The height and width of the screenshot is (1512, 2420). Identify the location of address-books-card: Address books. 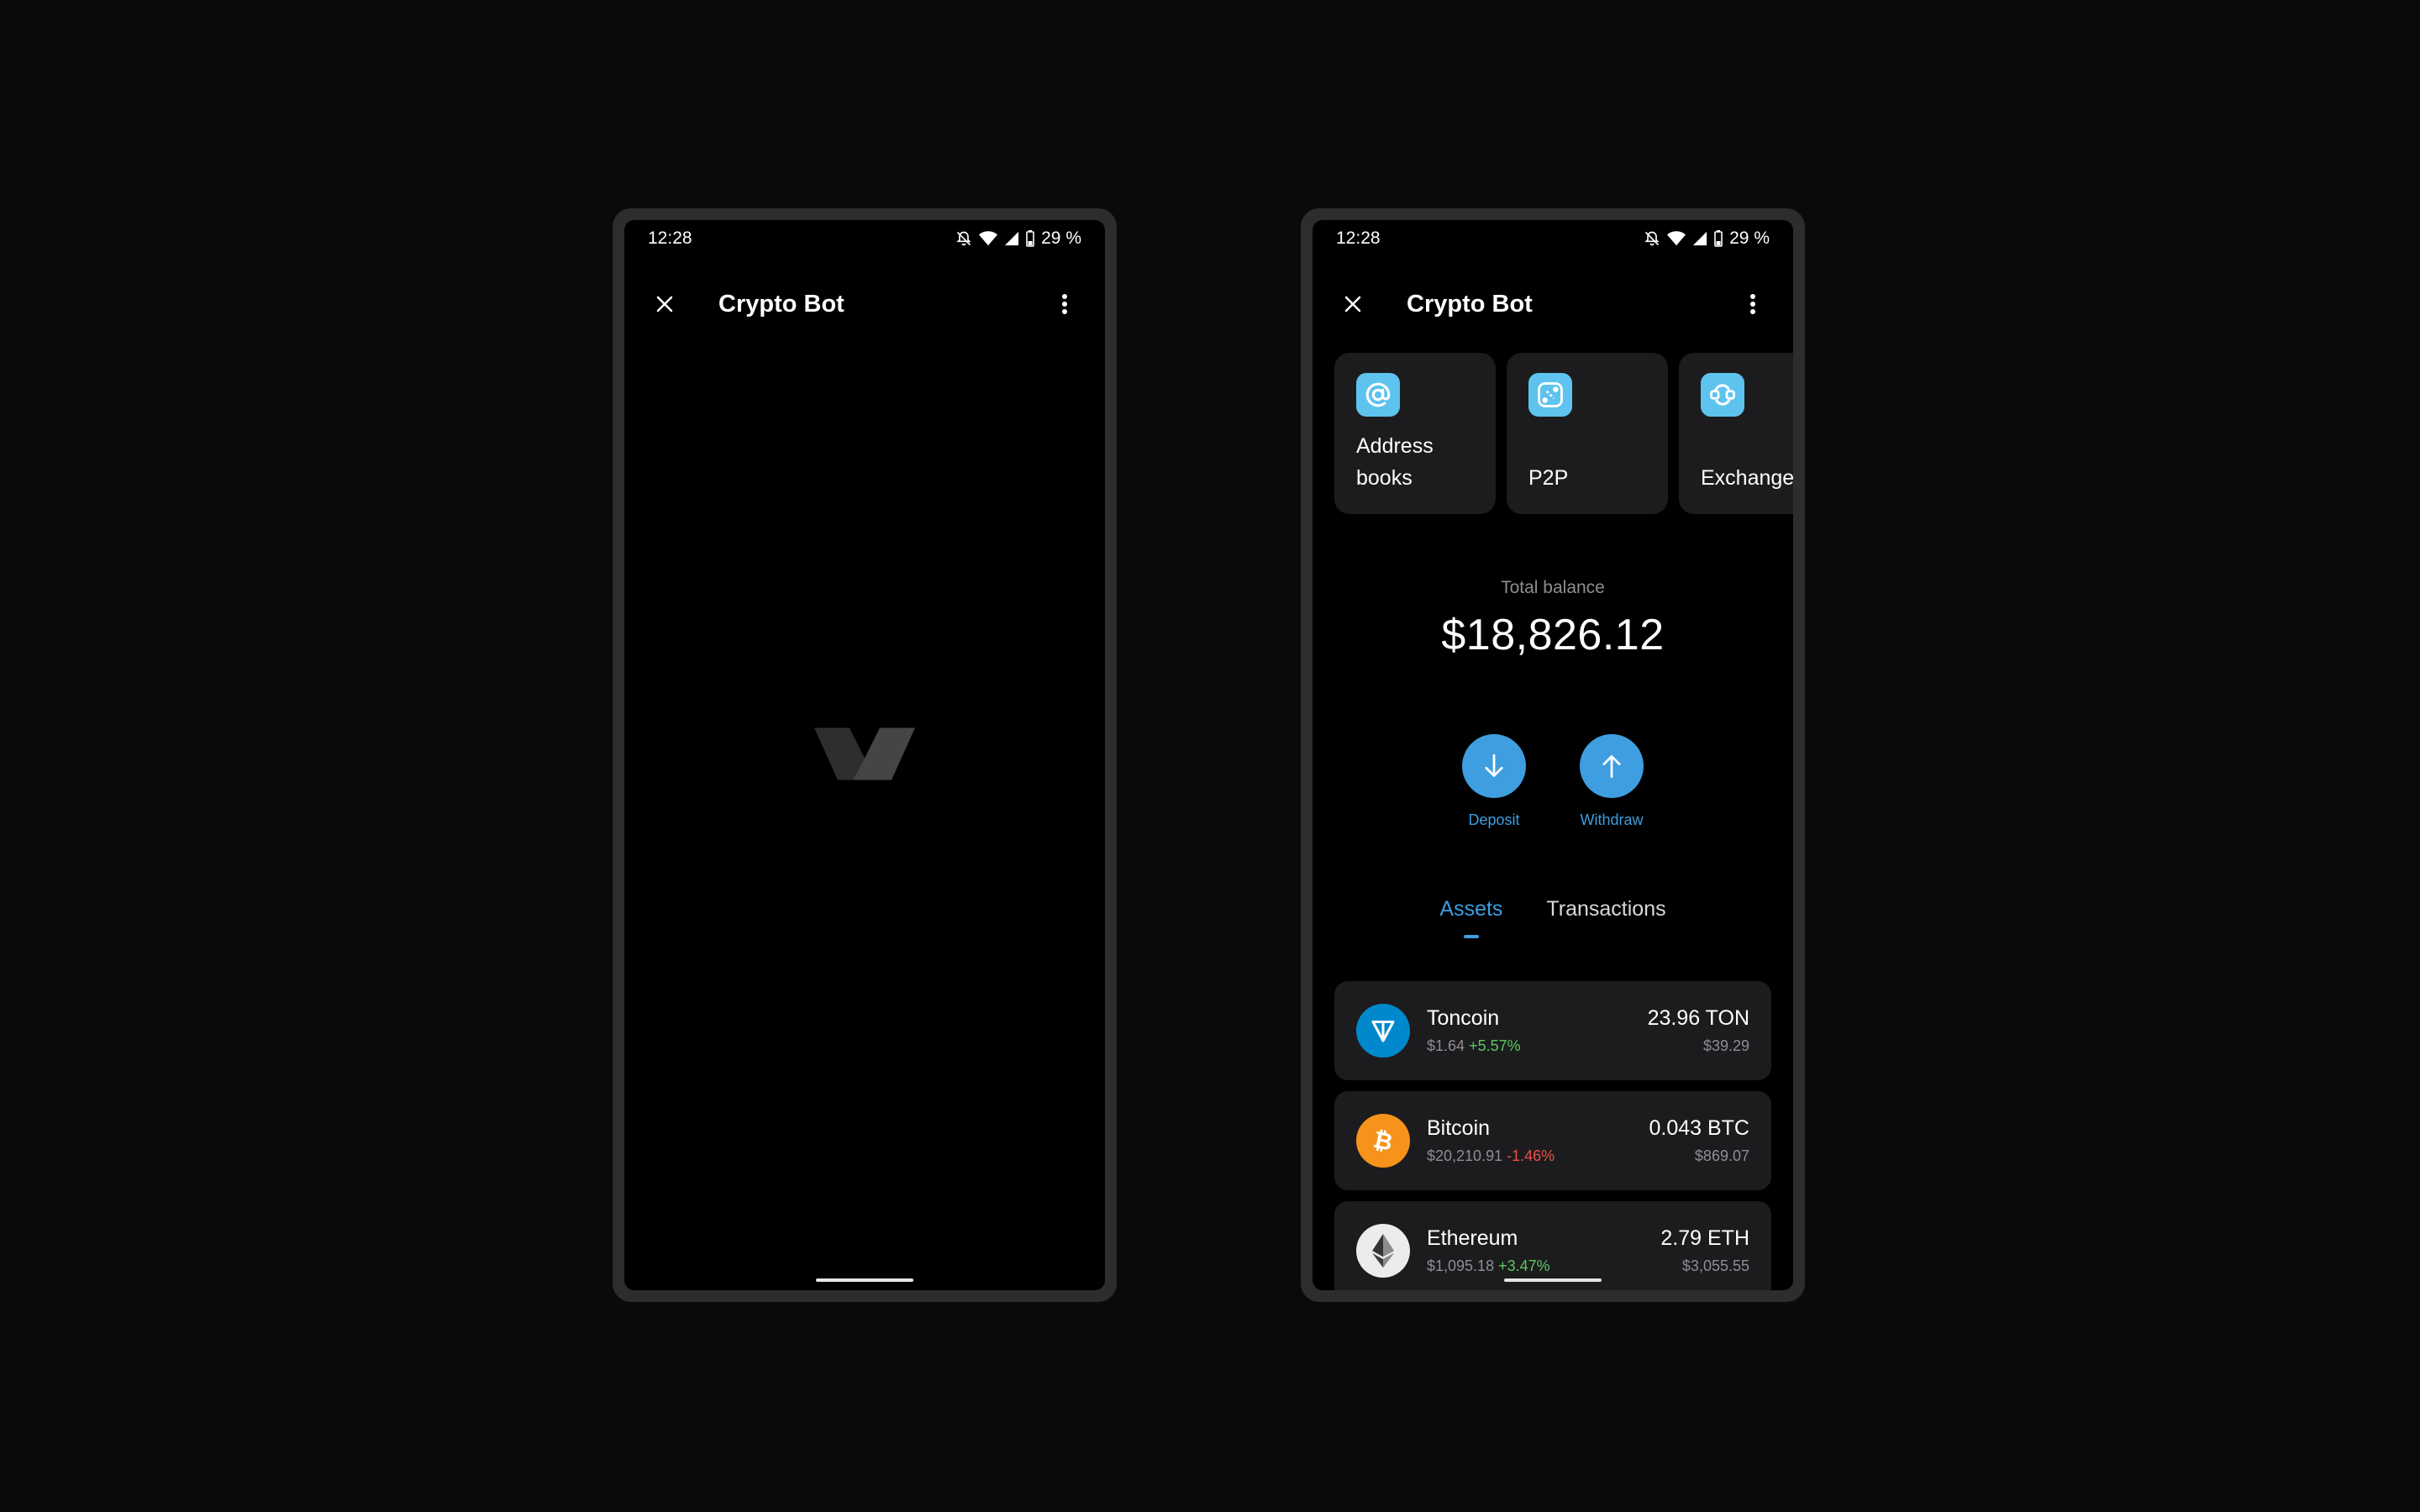
(1415, 433).